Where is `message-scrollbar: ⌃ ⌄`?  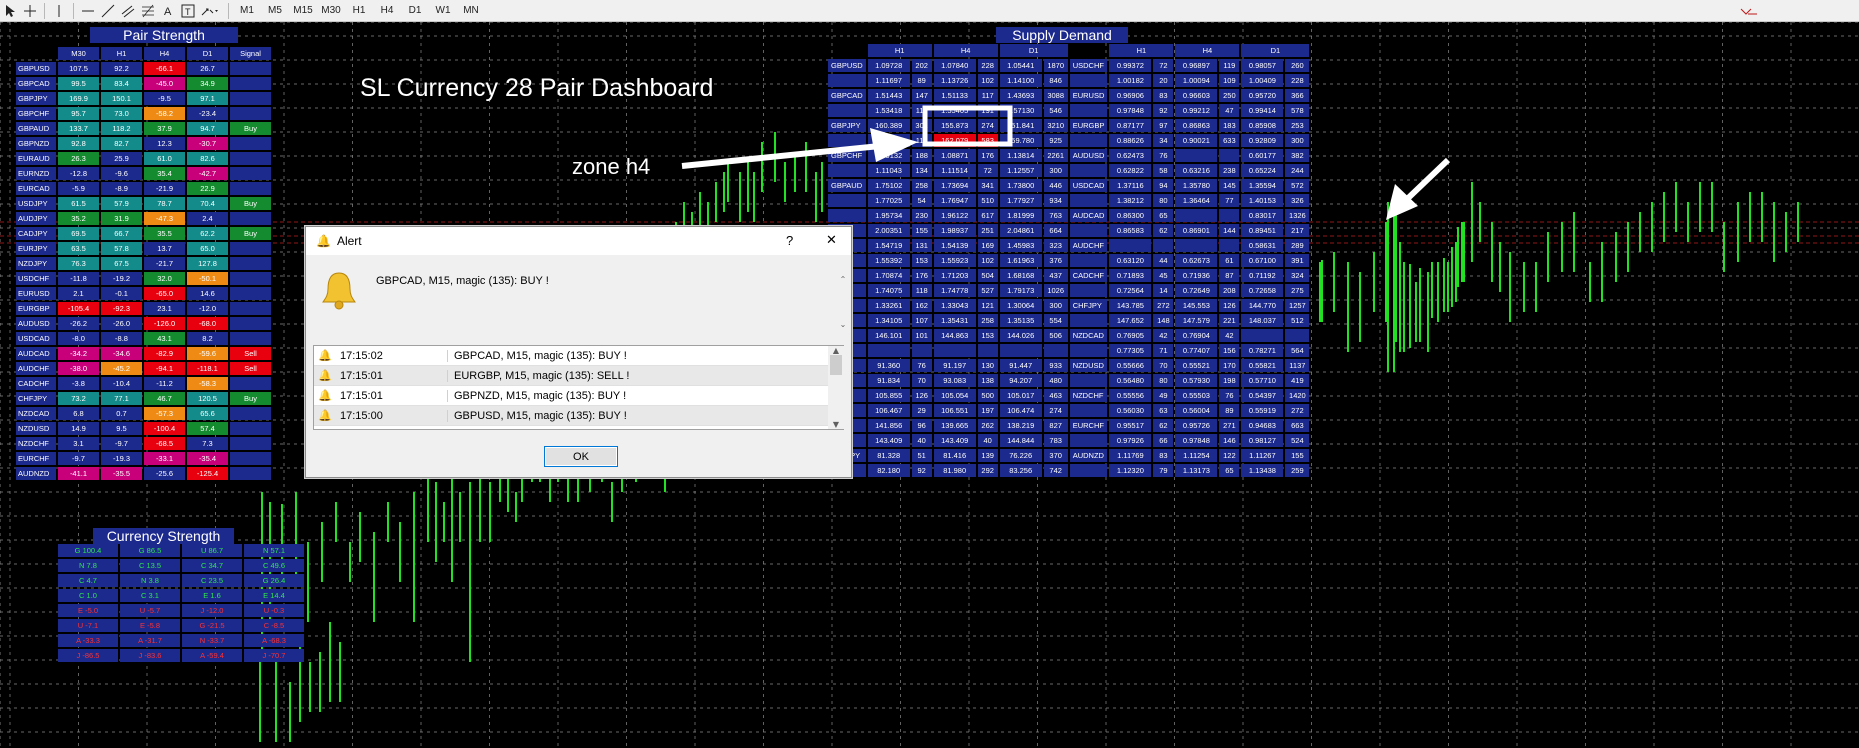 message-scrollbar: ⌃ ⌄ is located at coordinates (843, 302).